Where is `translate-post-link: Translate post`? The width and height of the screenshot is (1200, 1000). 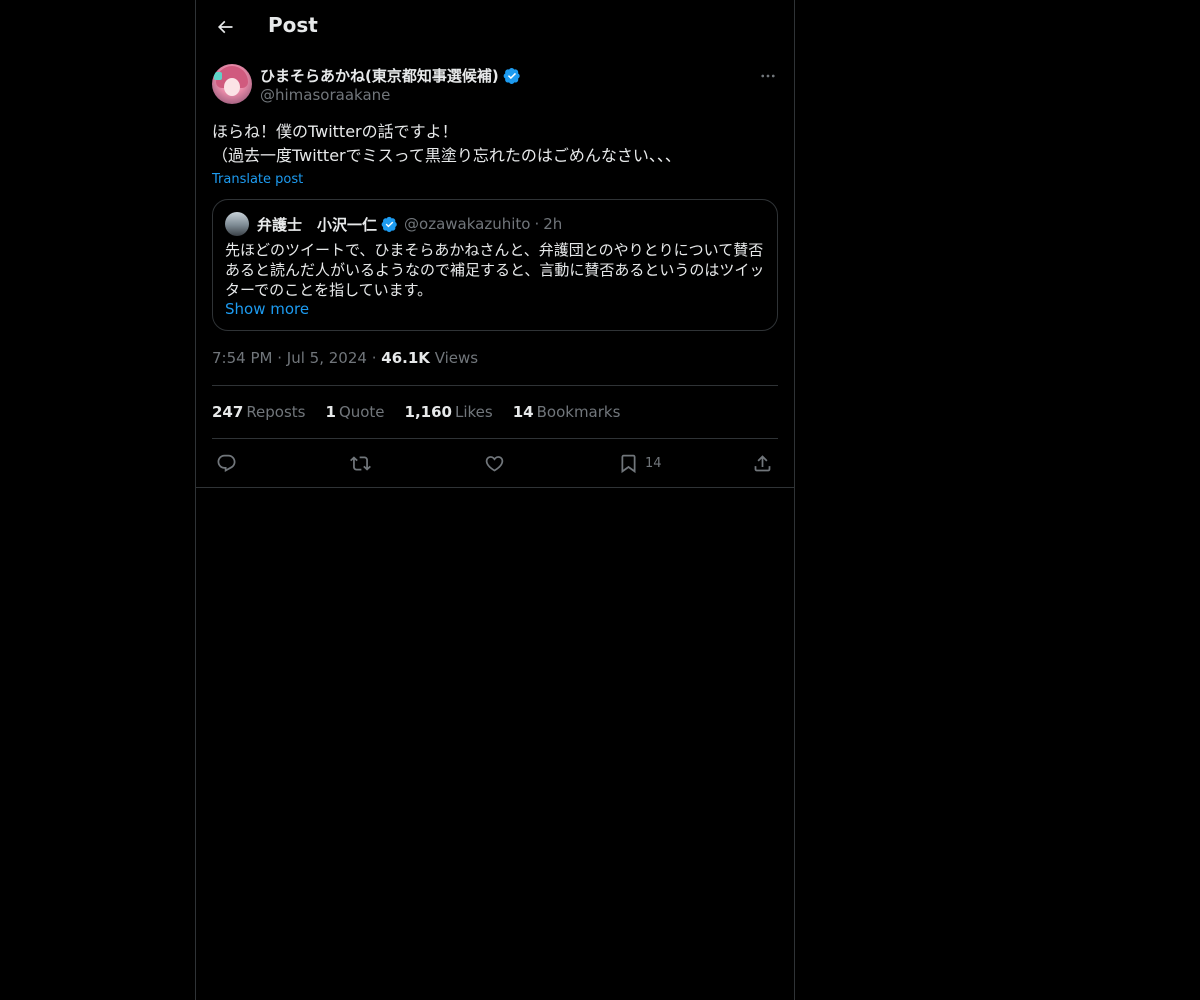 translate-post-link: Translate post is located at coordinates (257, 179).